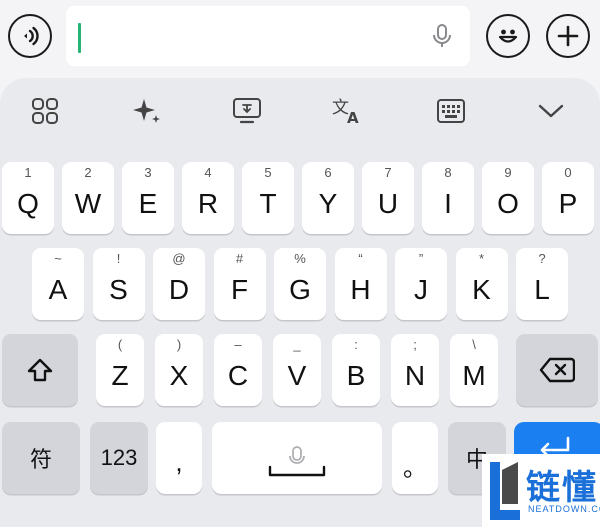  I want to click on key-hint-label: 1, so click(28, 172).